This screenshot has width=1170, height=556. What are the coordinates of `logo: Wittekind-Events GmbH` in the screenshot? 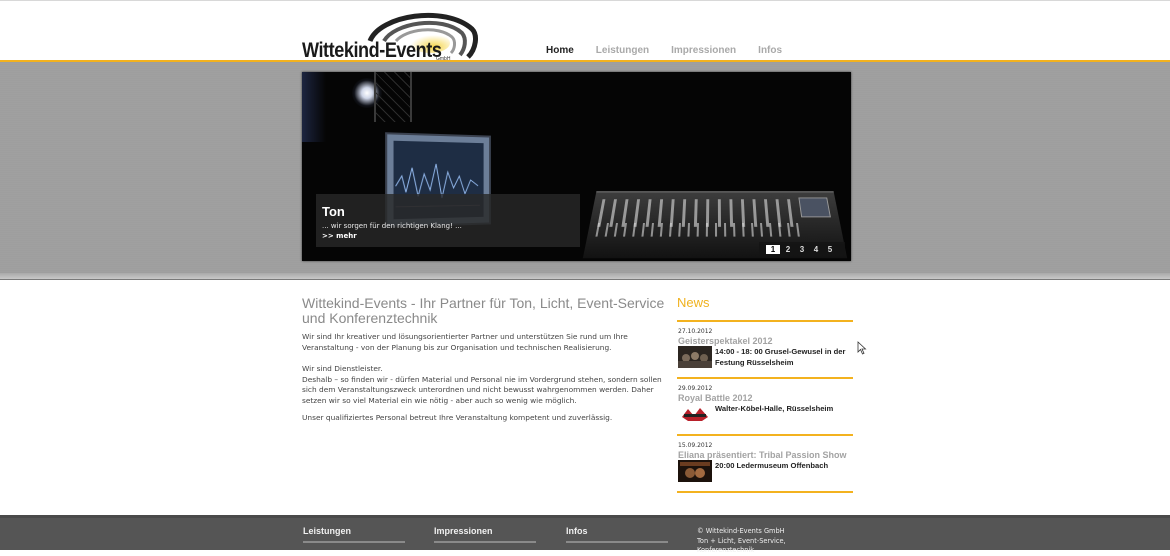 It's located at (390, 33).